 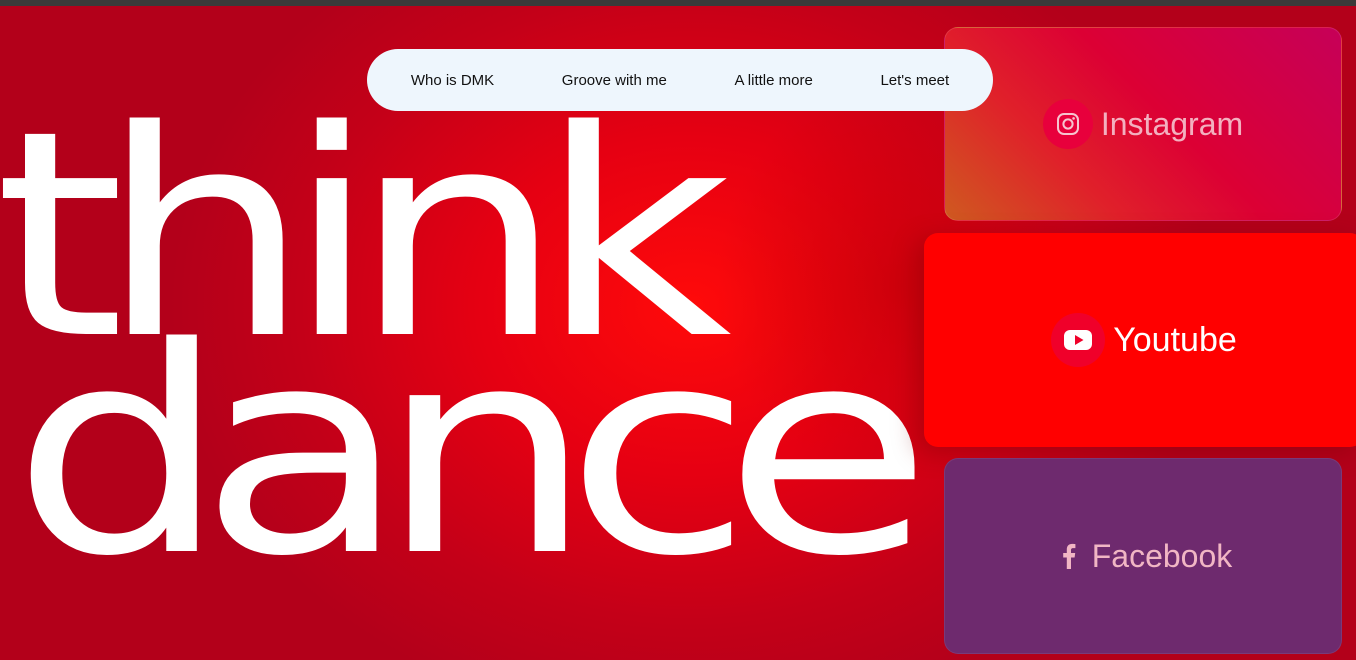 What do you see at coordinates (773, 80) in the screenshot?
I see `nav-link-a-little-more: A little more` at bounding box center [773, 80].